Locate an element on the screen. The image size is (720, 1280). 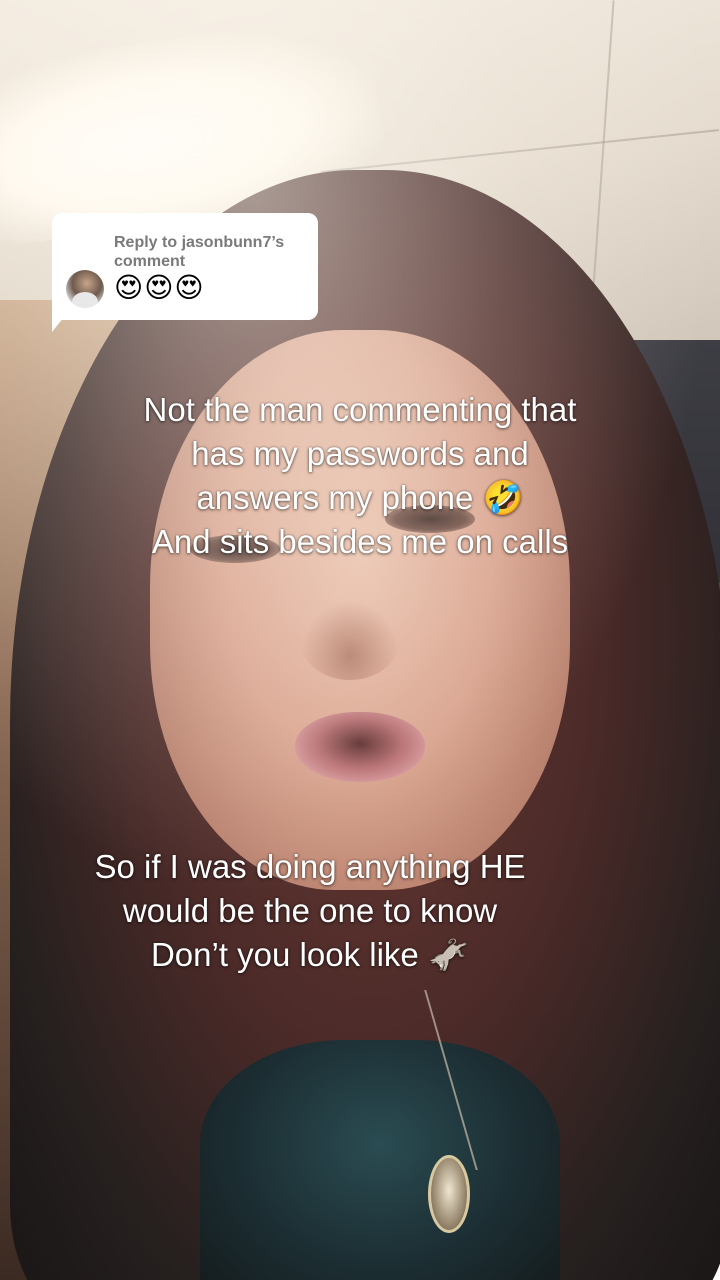
caption-line: And sits besides me on calls is located at coordinates (360, 541).